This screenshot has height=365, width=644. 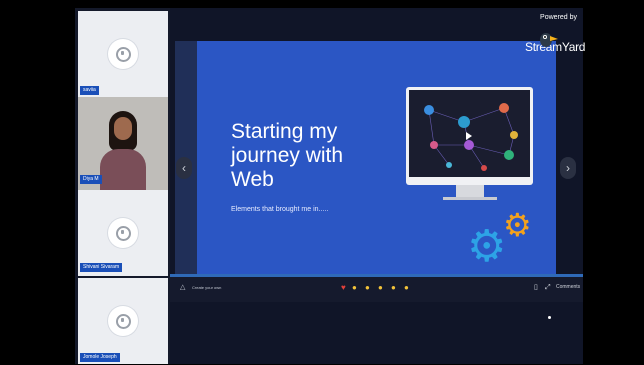 I want to click on participant-name: Shivani Sivaram, so click(x=101, y=267).